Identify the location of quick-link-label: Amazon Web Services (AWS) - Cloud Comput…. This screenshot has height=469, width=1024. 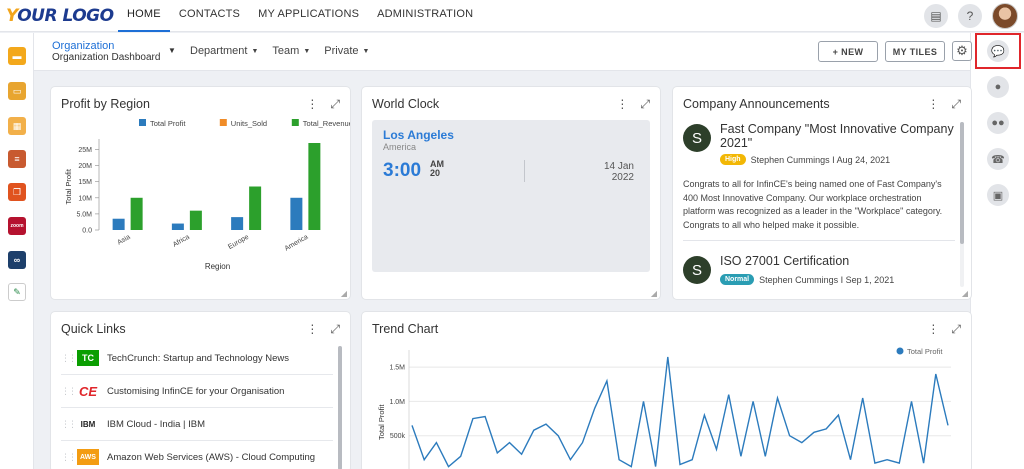
(211, 457).